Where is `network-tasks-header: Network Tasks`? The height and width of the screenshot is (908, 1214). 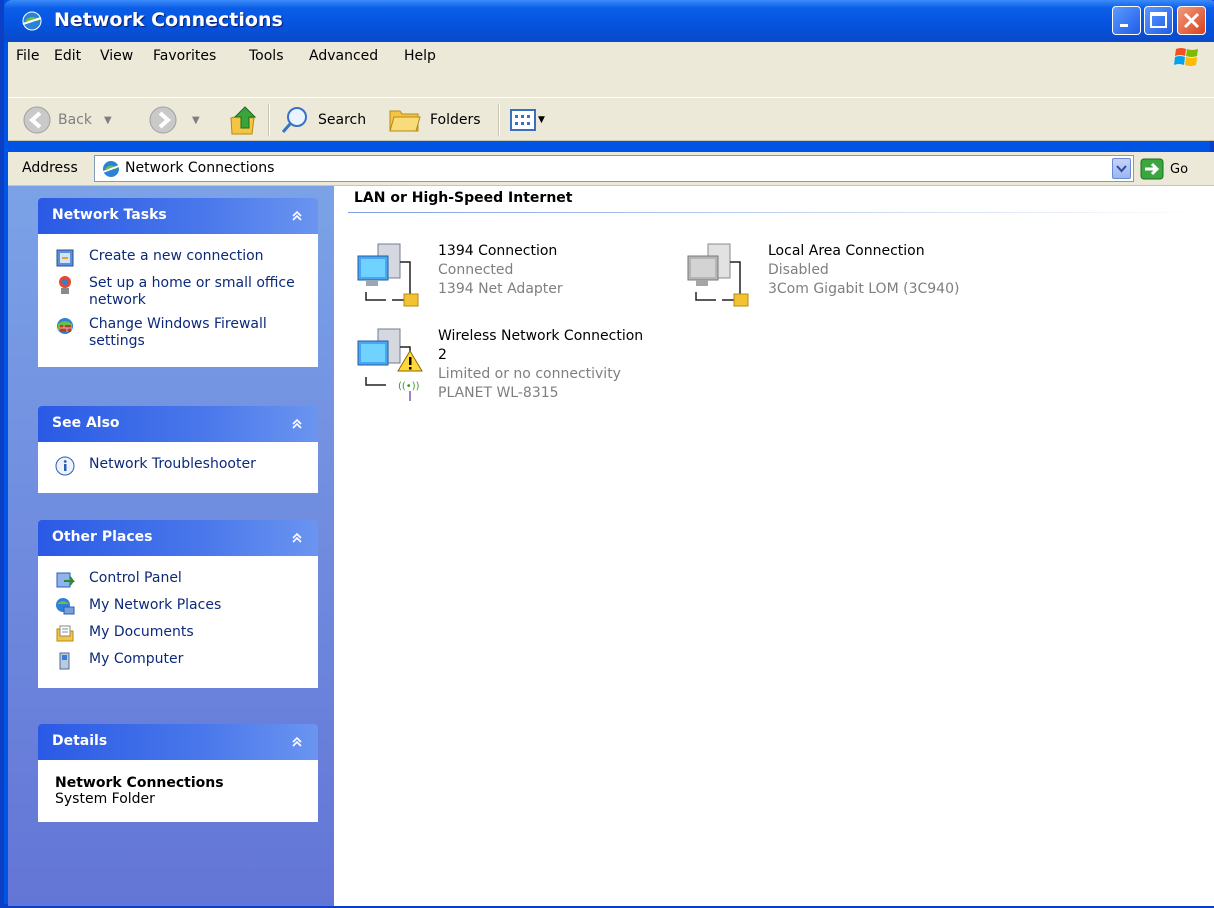
network-tasks-header: Network Tasks is located at coordinates (178, 216).